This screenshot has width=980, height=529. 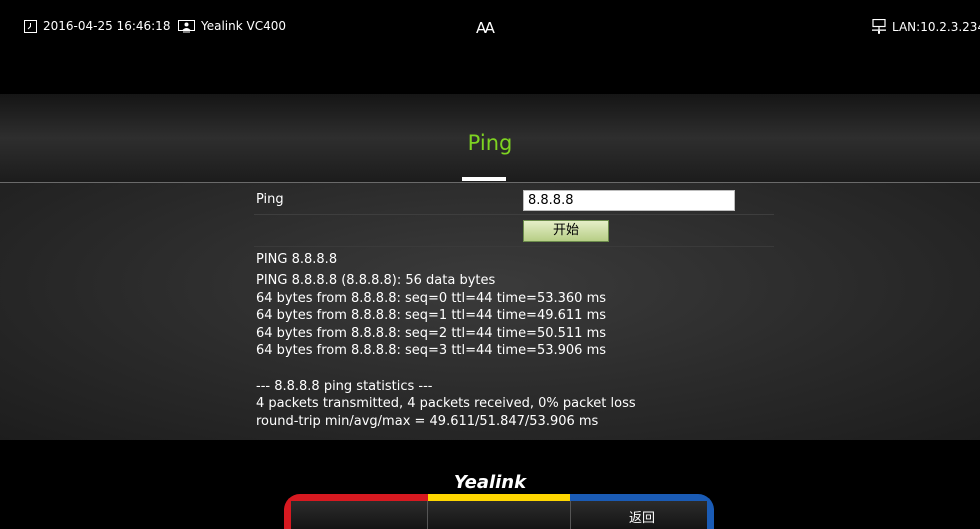 I want to click on output-line: --- 8.8.8.8 ping statistics ---, so click(x=344, y=386).